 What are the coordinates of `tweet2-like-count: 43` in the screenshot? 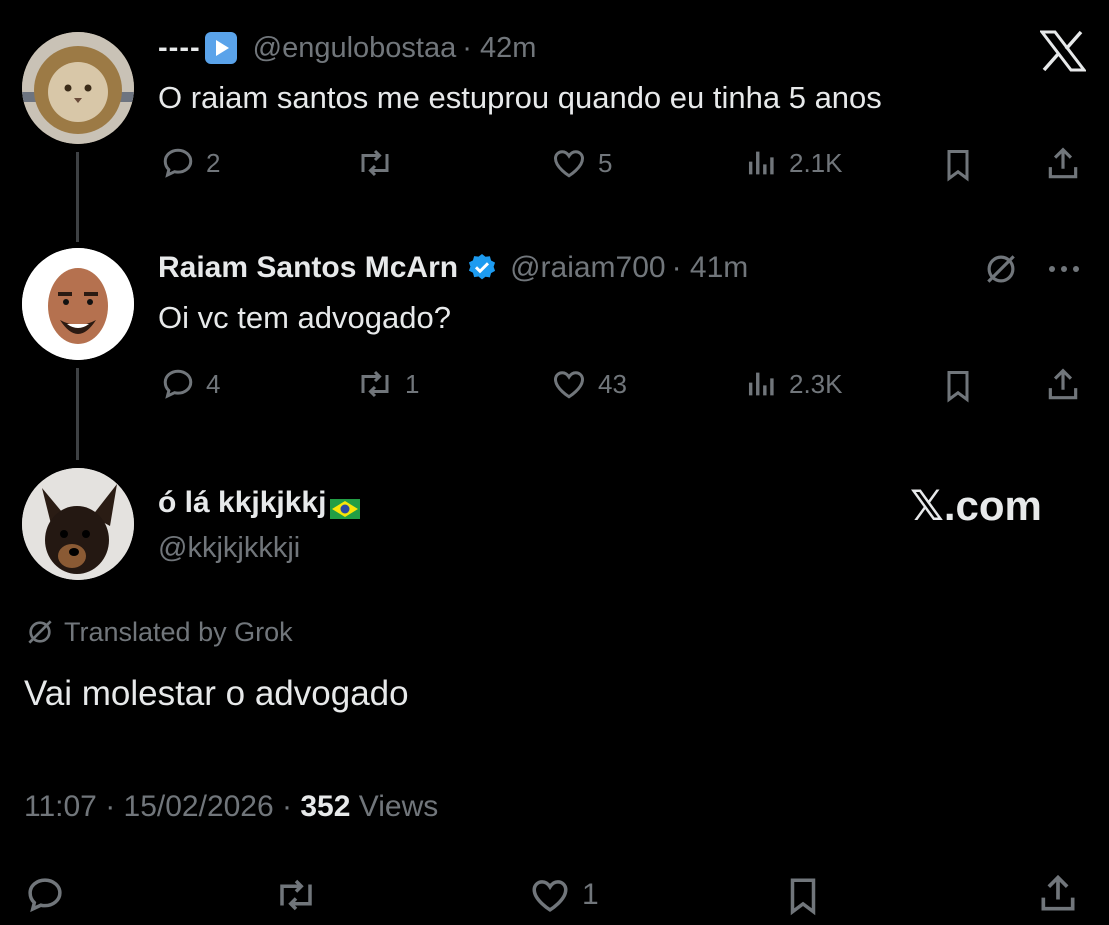 It's located at (612, 383).